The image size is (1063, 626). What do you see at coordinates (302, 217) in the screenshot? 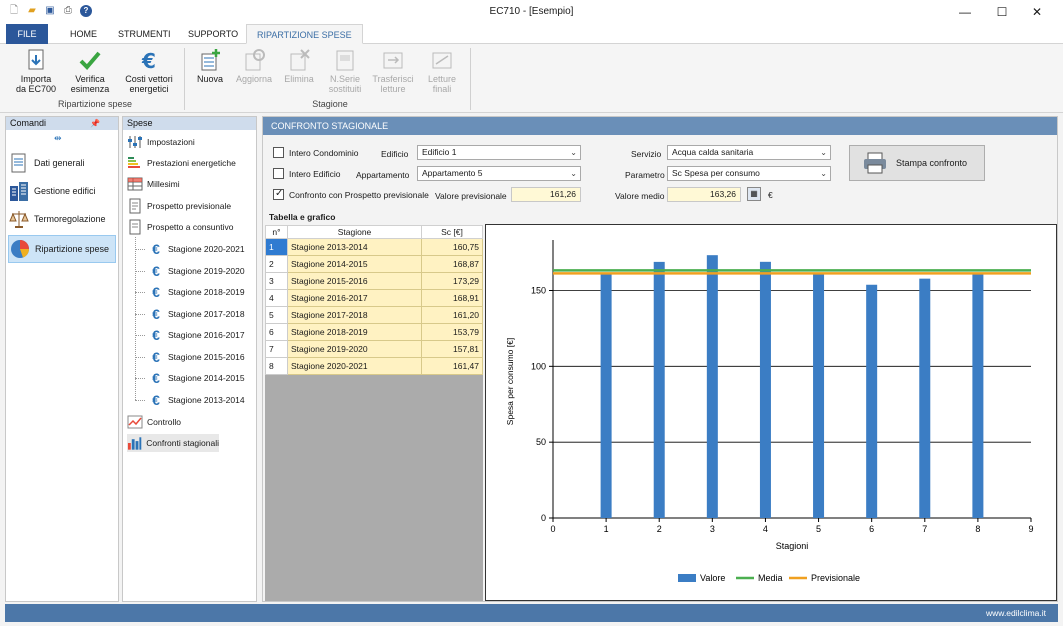
I see `tabella-grafico-label: Tabella e grafico` at bounding box center [302, 217].